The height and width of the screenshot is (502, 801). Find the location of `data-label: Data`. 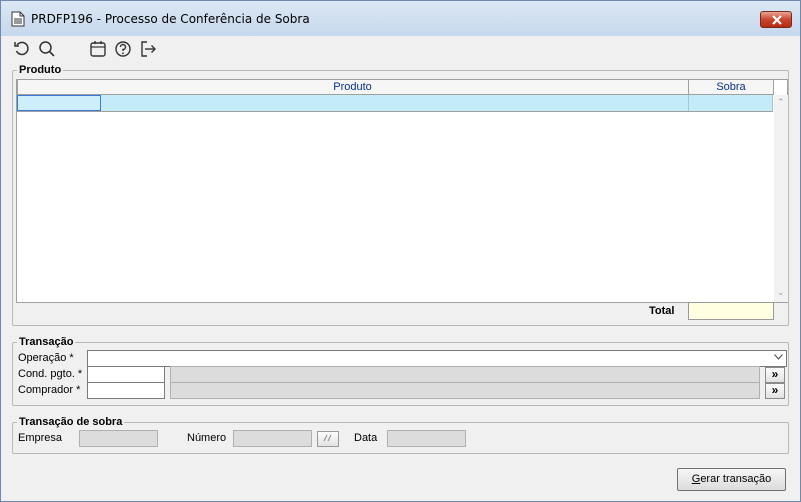

data-label: Data is located at coordinates (366, 438).